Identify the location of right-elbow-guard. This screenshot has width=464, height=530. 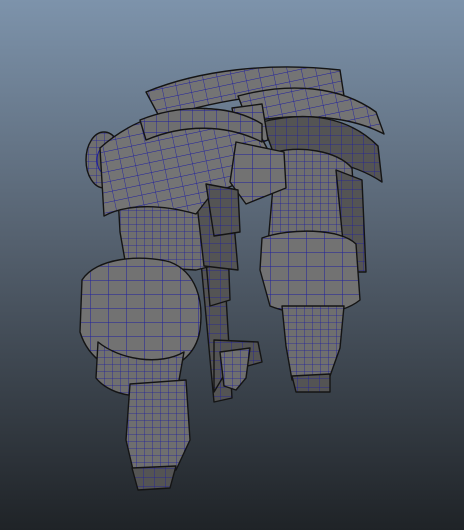
(310, 272).